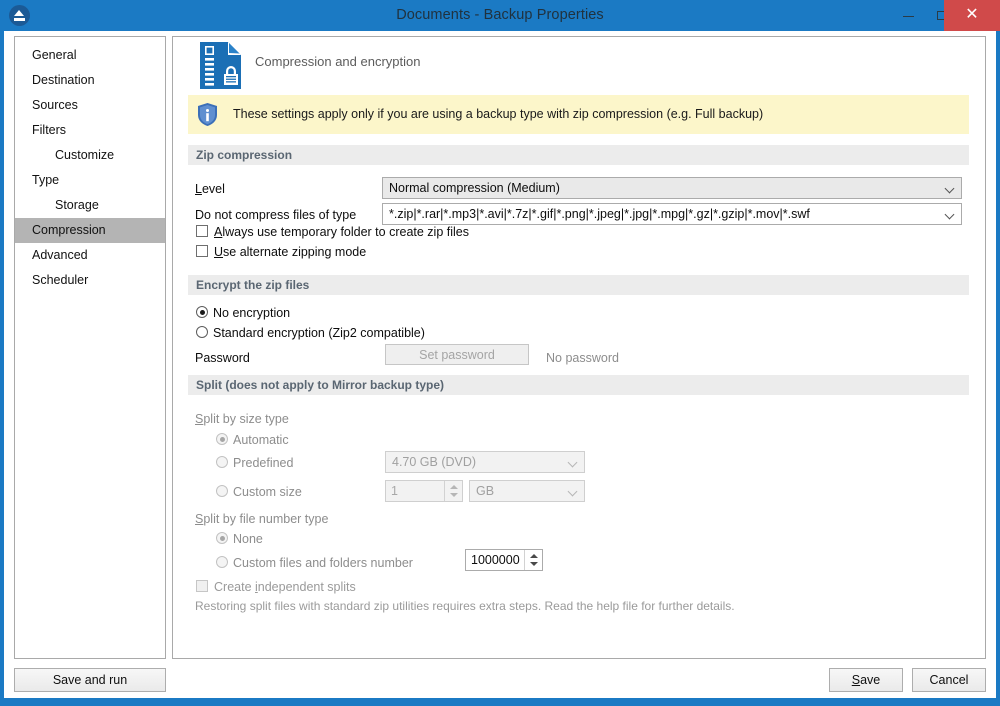  Describe the element at coordinates (578, 155) in the screenshot. I see `section-header-zip-compression: Zip compression` at that location.